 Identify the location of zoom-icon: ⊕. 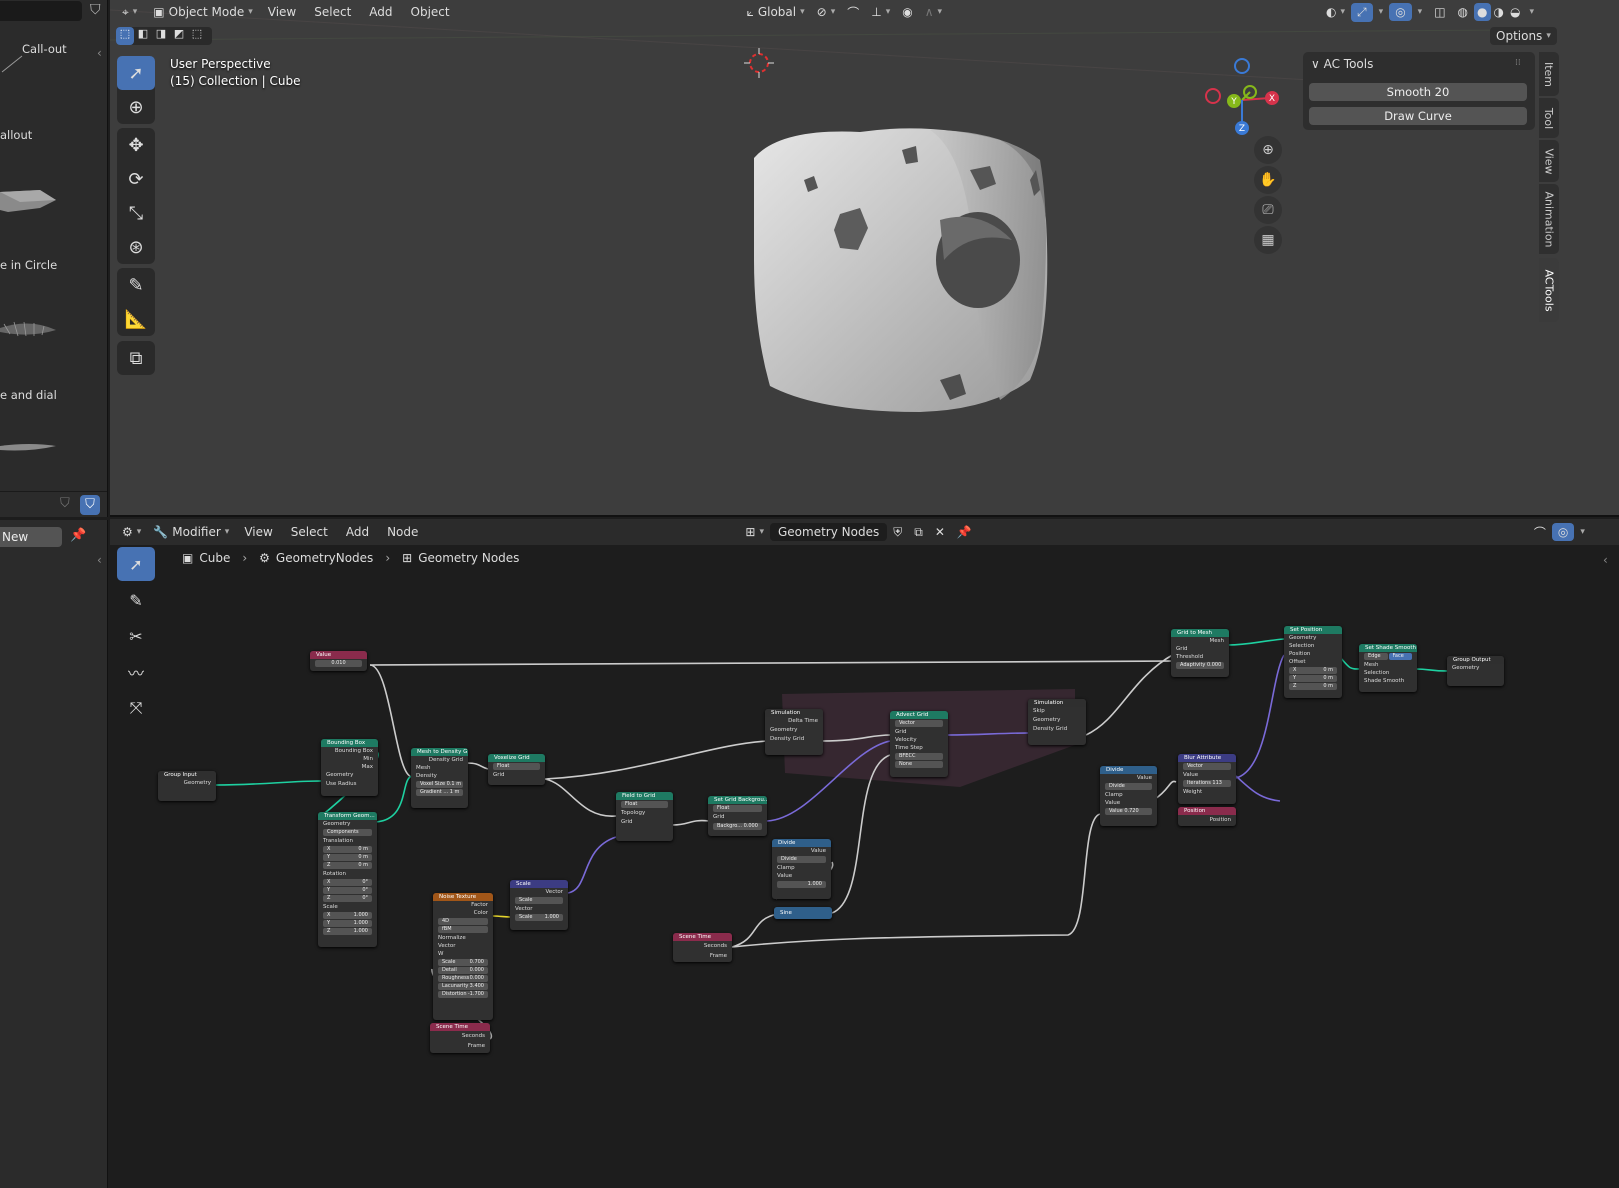
(1268, 150).